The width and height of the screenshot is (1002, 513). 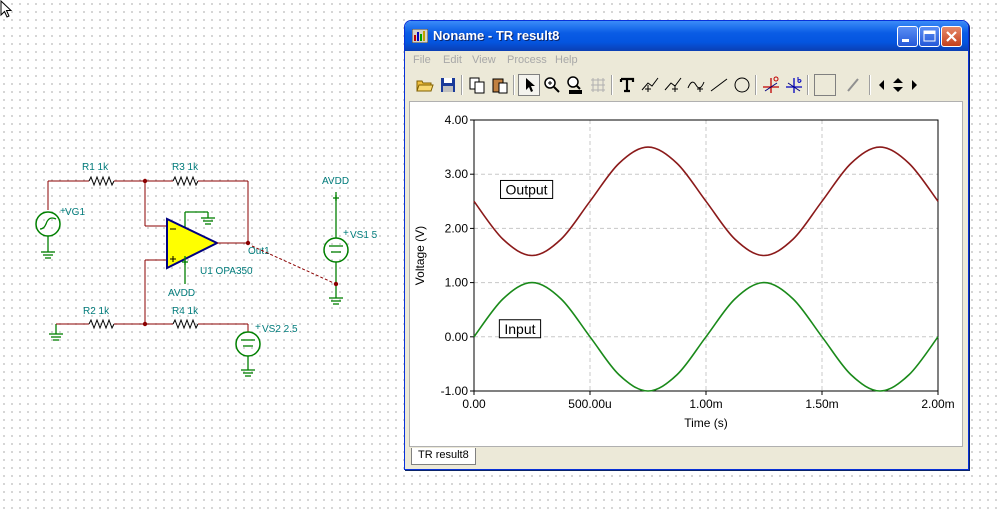 I want to click on copy-button, so click(x=477, y=85).